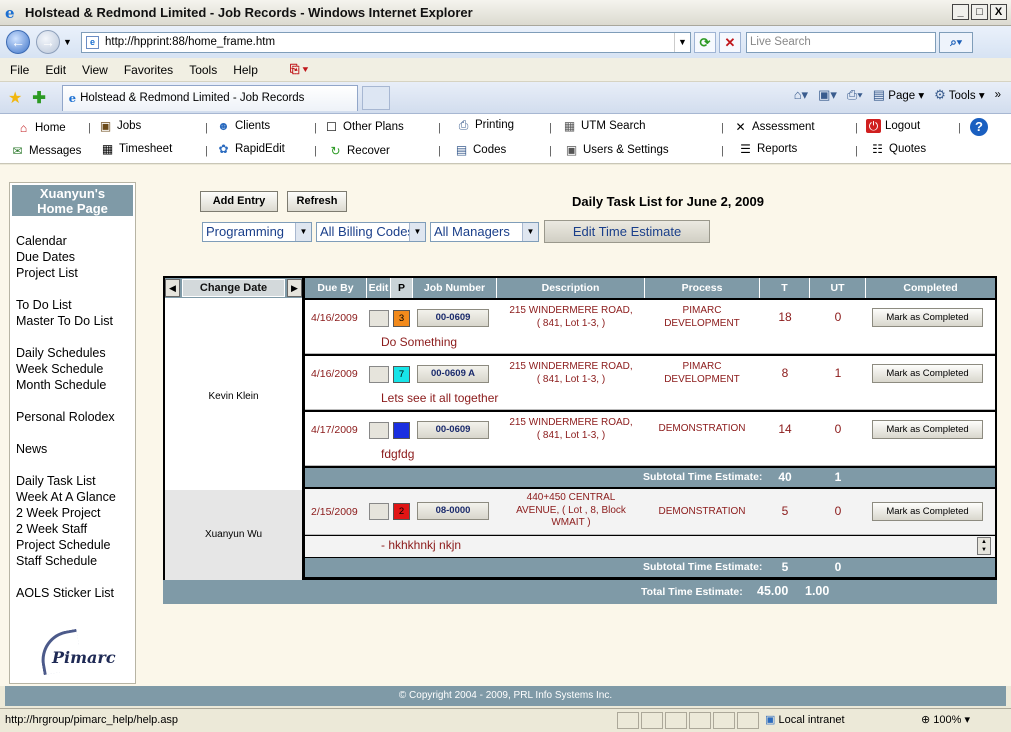  What do you see at coordinates (64, 321) in the screenshot?
I see `sidebar-link-master-todo: Master To Do List` at bounding box center [64, 321].